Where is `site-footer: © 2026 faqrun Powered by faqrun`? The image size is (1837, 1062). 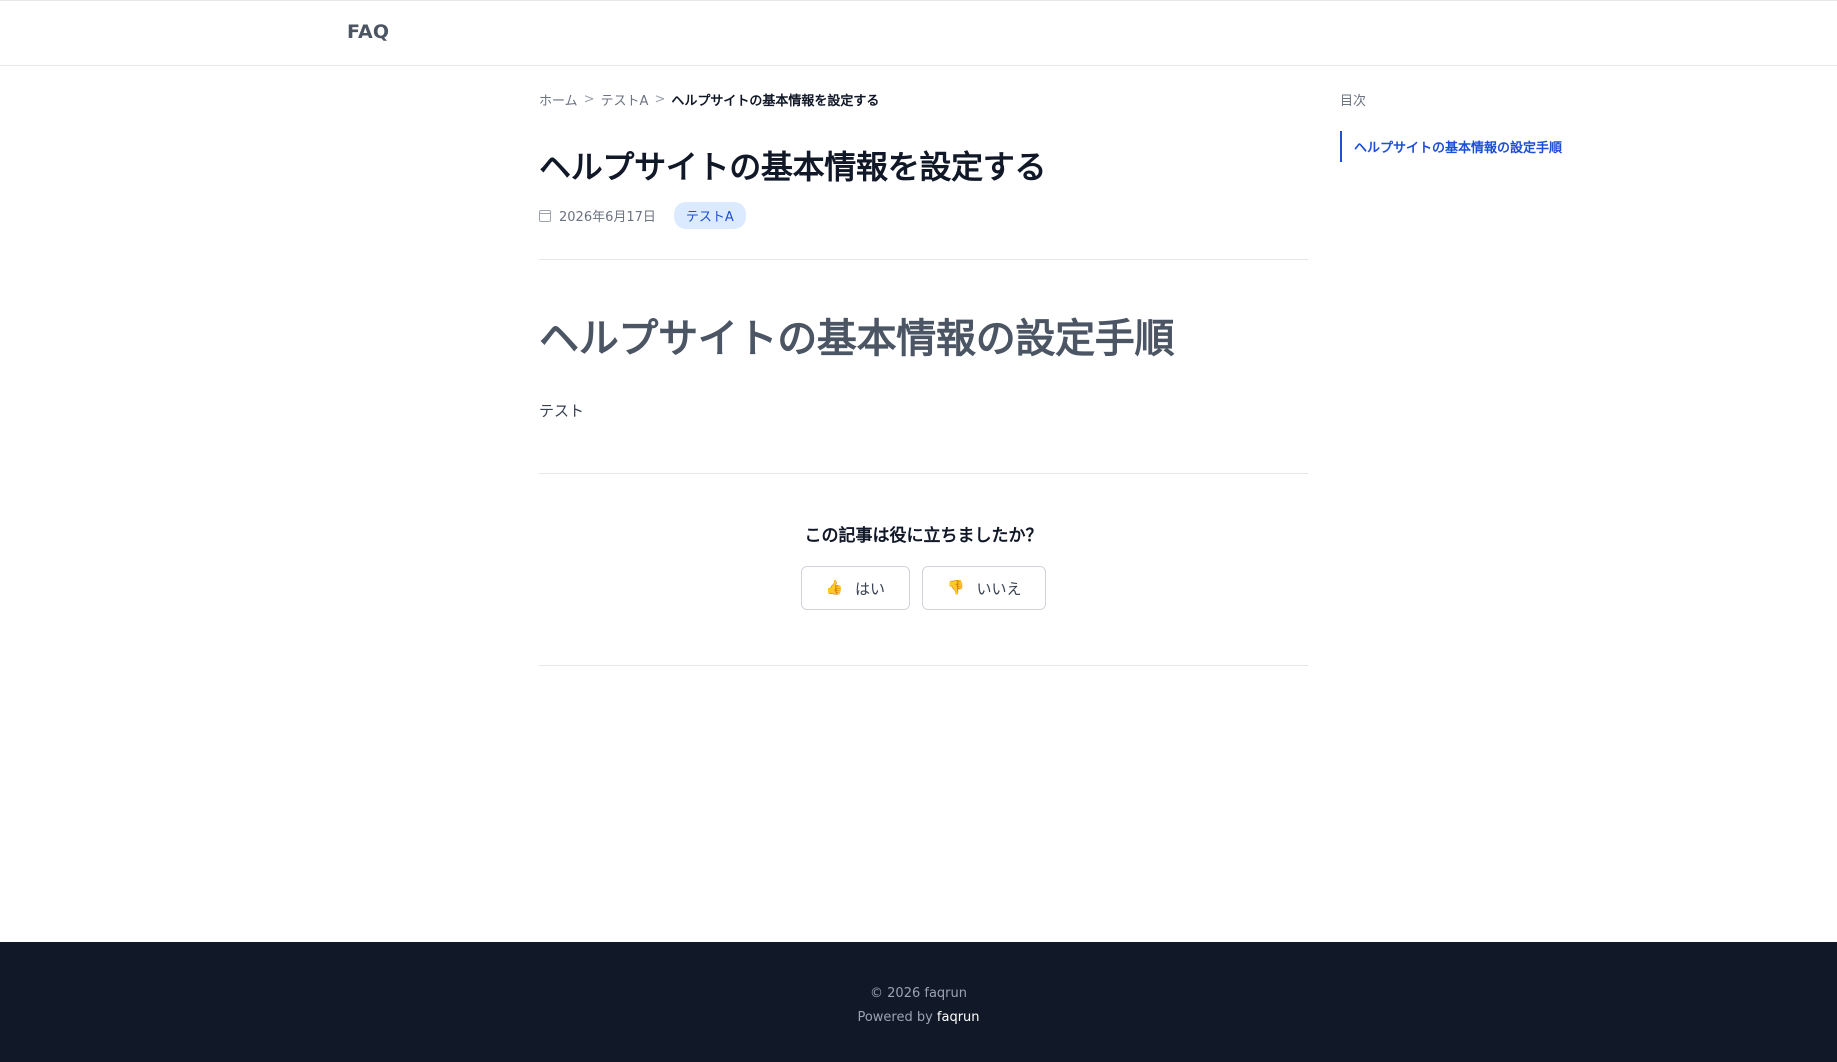 site-footer: © 2026 faqrun Powered by faqrun is located at coordinates (918, 1002).